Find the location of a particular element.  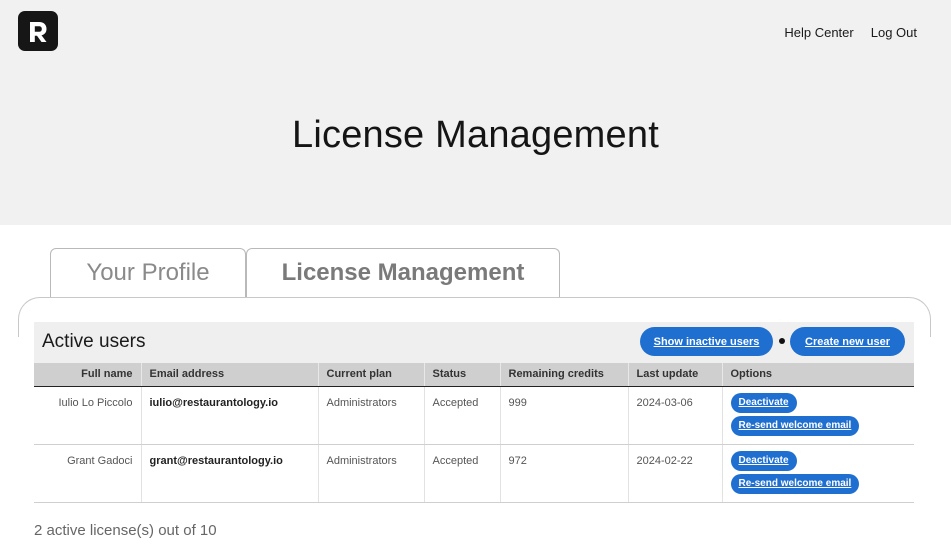

cell-email: iulio@restaurantology.io is located at coordinates (230, 415).